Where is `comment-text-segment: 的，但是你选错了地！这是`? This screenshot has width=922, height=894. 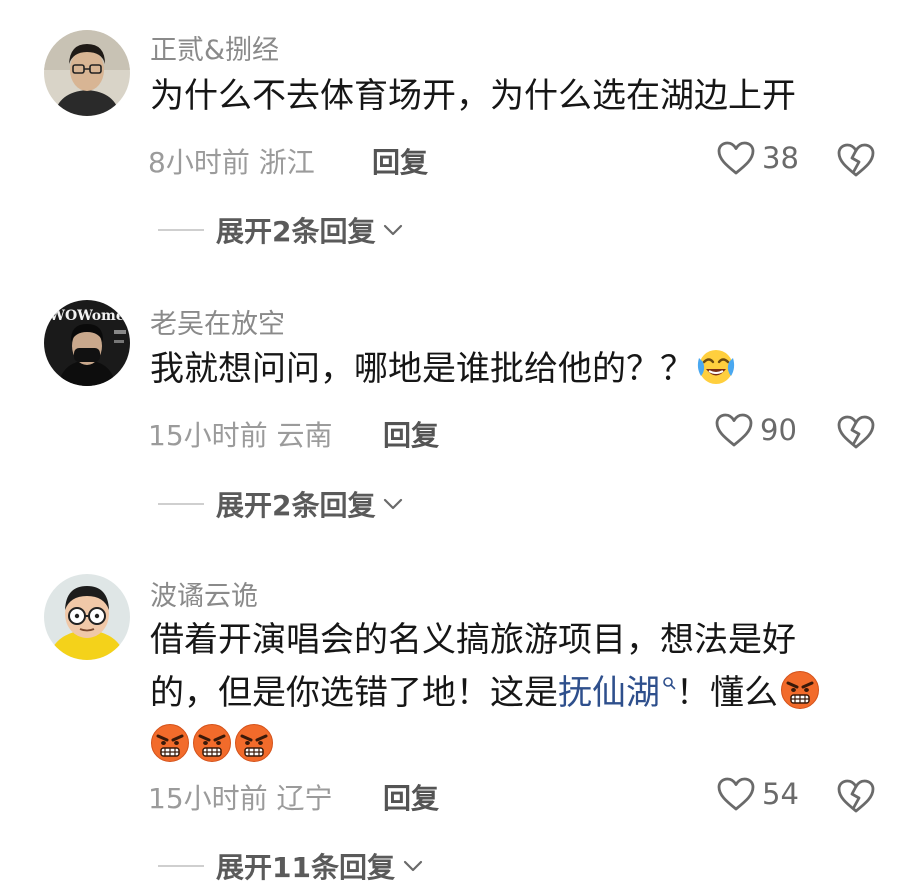 comment-text-segment: 的，但是你选错了地！这是 is located at coordinates (354, 693).